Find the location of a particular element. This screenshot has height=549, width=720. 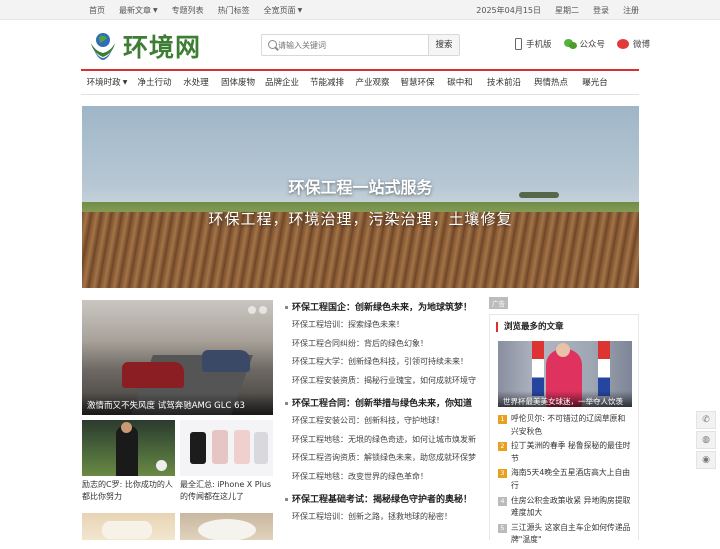

topbar-latest-label: 最新文章 is located at coordinates (135, 10).